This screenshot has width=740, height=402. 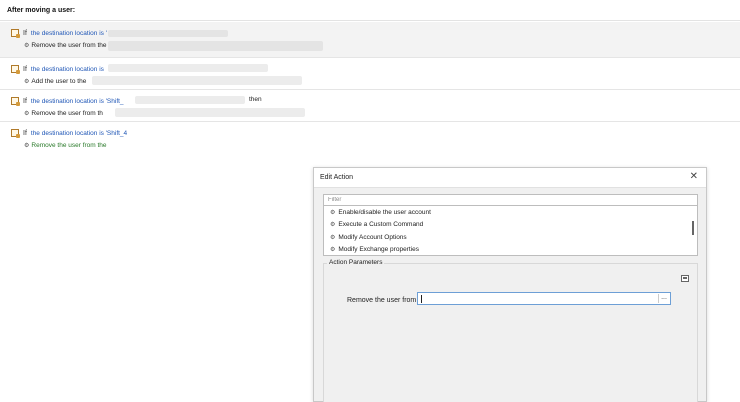 I want to click on action-list-item: ⚙ Execute a Custom Command, so click(x=510, y=225).